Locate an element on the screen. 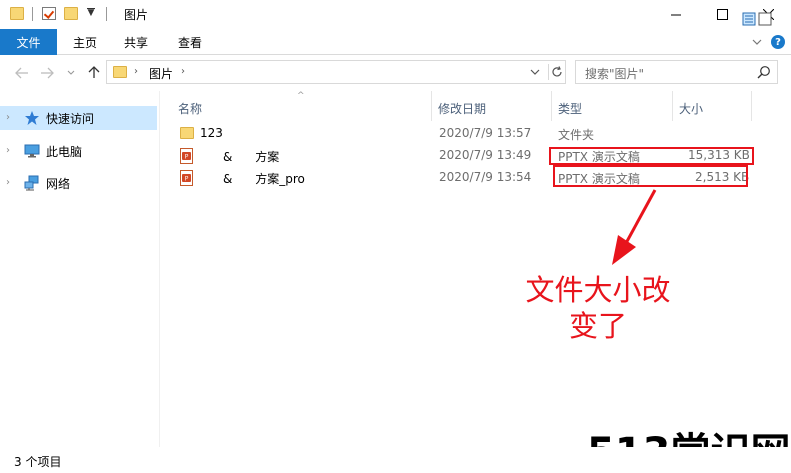  file-date: 2020/7/9 13:54 is located at coordinates (485, 177).